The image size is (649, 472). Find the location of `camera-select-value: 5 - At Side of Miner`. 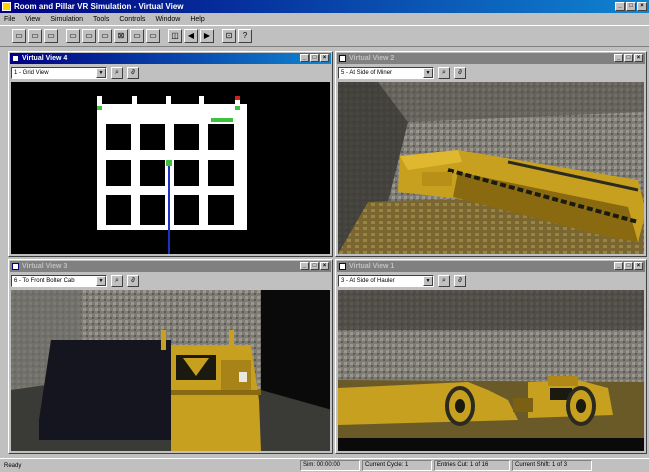

camera-select-value: 5 - At Side of Miner is located at coordinates (367, 73).